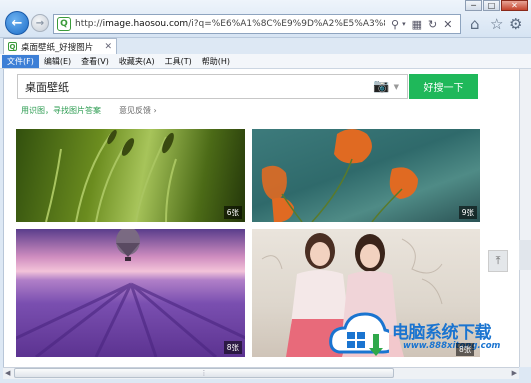 Image resolution: width=531 pixels, height=383 pixels. What do you see at coordinates (204, 373) in the screenshot?
I see `horizontal-scroll-thumb: ⋮` at bounding box center [204, 373].